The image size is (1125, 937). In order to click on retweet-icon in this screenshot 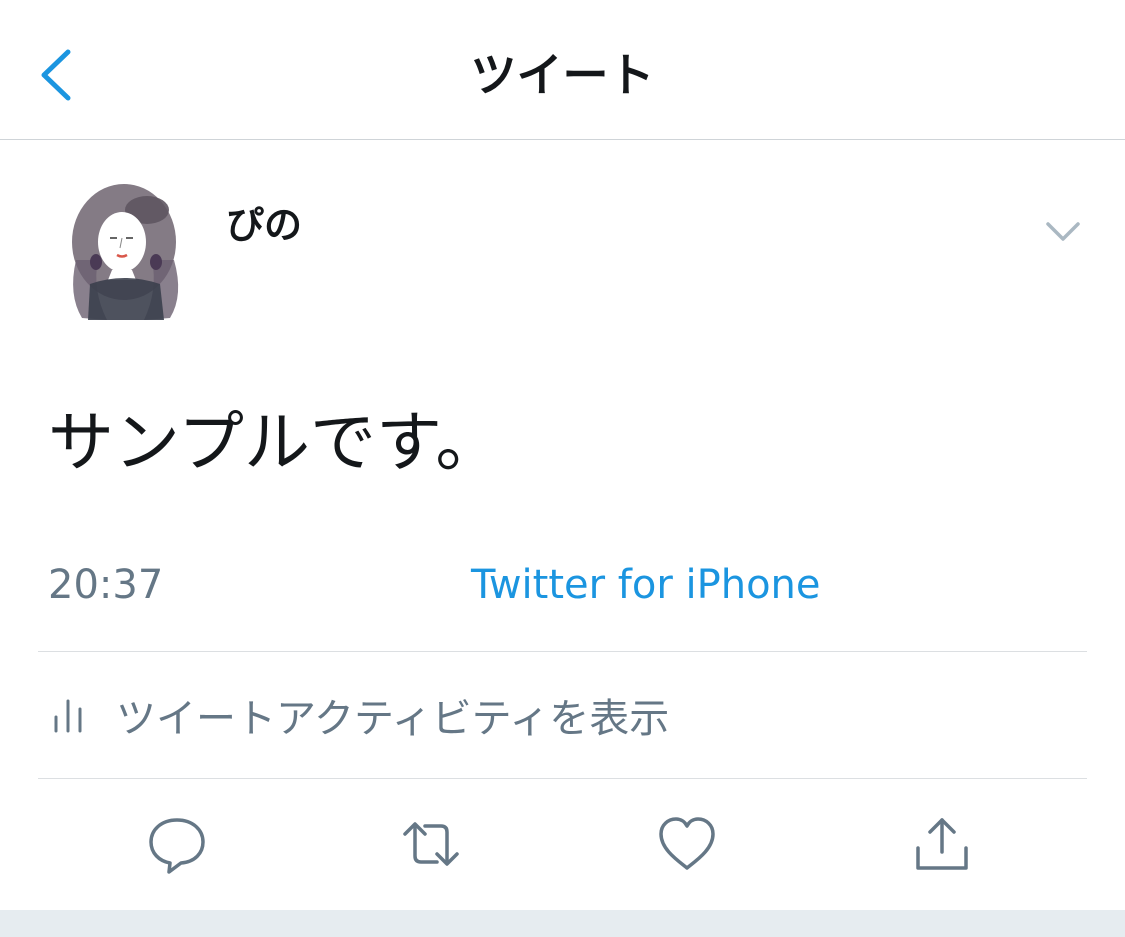, I will do `click(431, 844)`.